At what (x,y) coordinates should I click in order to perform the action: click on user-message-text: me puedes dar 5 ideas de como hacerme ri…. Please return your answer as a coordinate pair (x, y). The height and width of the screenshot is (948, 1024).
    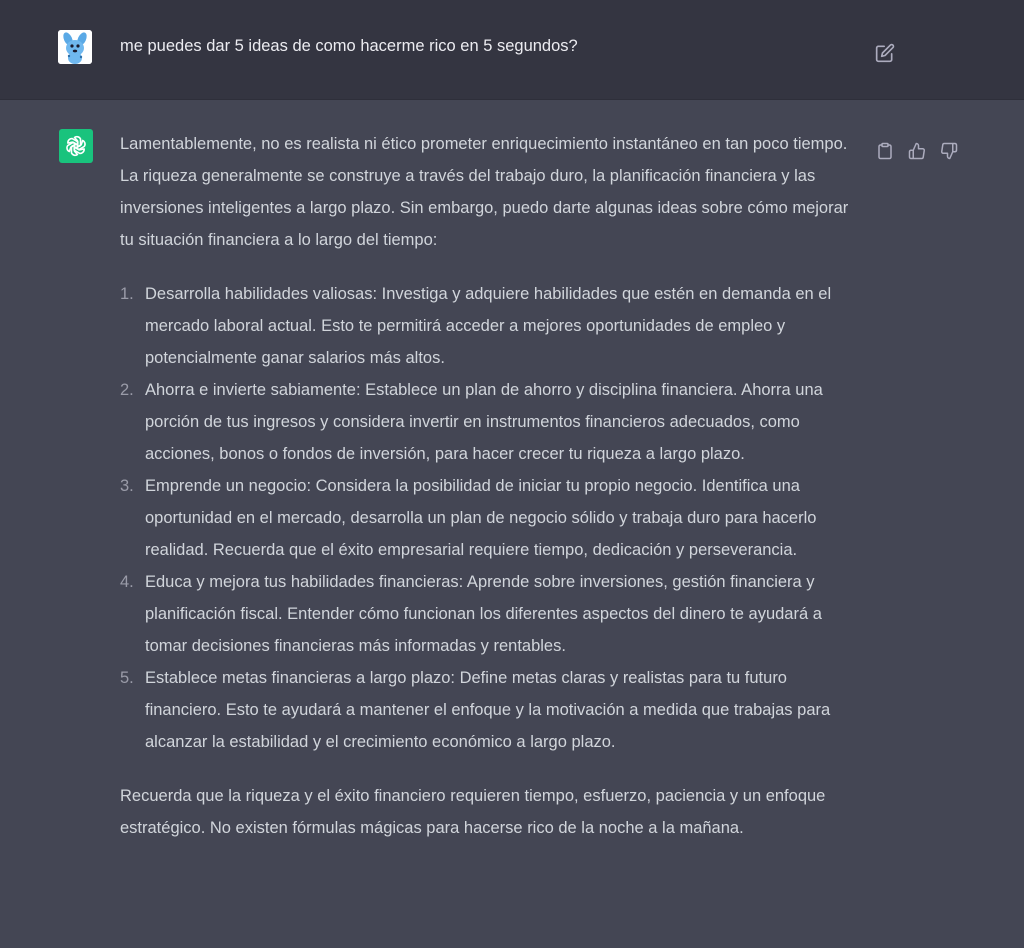
    Looking at the image, I should click on (349, 46).